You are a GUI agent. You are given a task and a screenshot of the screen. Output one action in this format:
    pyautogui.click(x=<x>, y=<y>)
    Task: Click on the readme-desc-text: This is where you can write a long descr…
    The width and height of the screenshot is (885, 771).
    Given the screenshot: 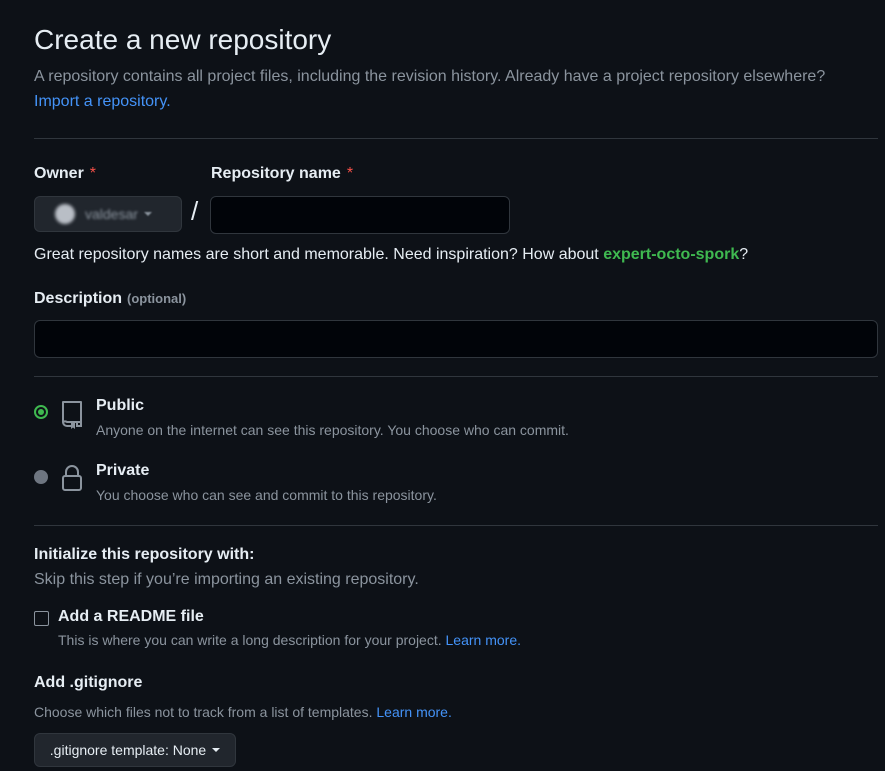 What is the action you would take?
    pyautogui.click(x=250, y=640)
    